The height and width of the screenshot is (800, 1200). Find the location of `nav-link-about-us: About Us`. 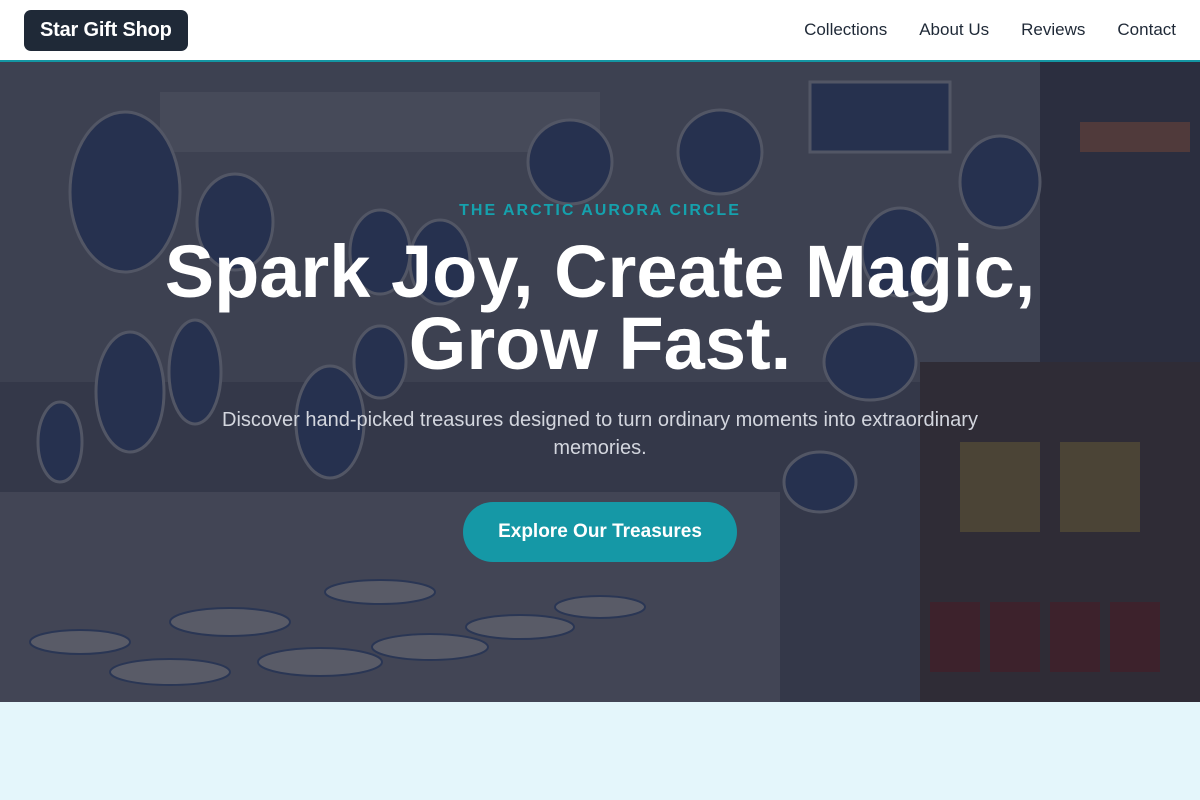

nav-link-about-us: About Us is located at coordinates (954, 30).